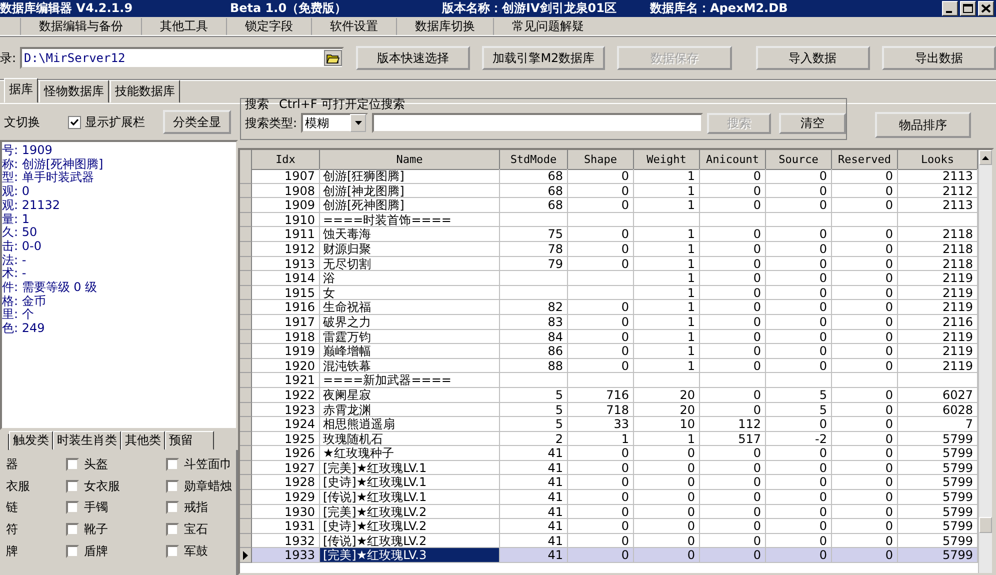 This screenshot has height=575, width=996. What do you see at coordinates (444, 26) in the screenshot?
I see `menu-item: 数据库切换` at bounding box center [444, 26].